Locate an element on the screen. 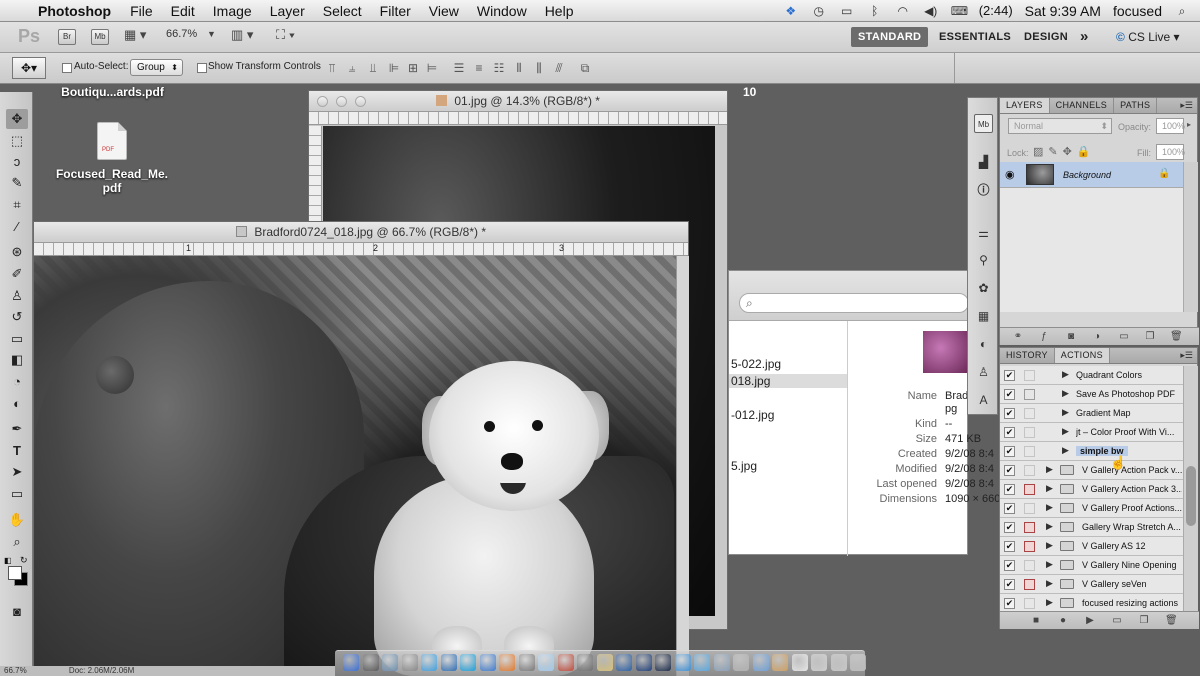 Image resolution: width=1200 pixels, height=676 pixels. histogram-icon: ▟ is located at coordinates (983, 162).